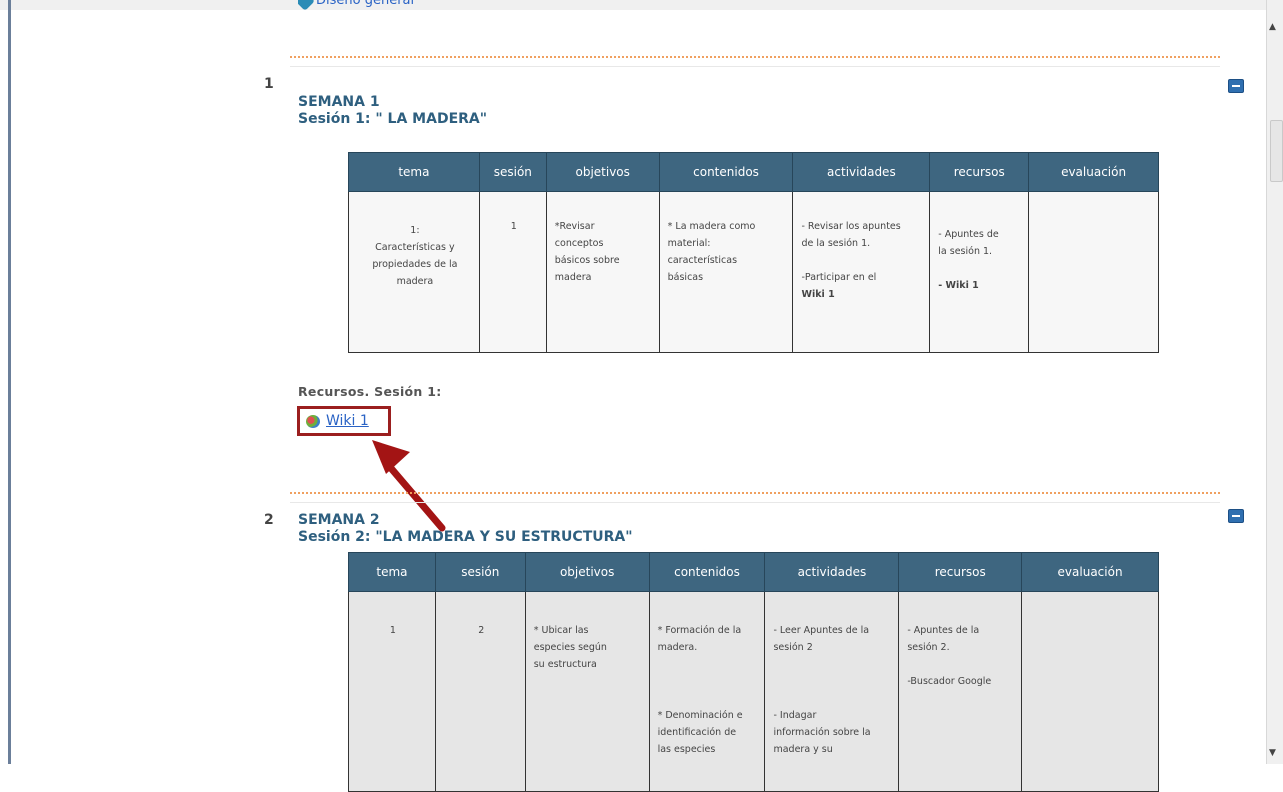 The image size is (1283, 792). Describe the element at coordinates (370, 391) in the screenshot. I see `resources-title: Recursos. Sesión 1:` at that location.